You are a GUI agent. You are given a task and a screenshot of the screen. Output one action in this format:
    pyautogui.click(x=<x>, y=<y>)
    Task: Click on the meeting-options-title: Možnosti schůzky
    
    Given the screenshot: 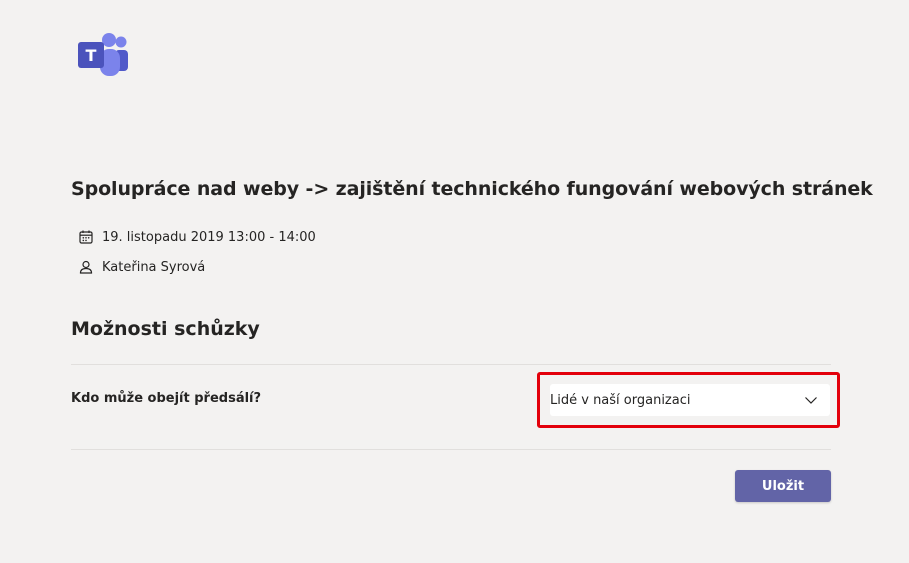 What is the action you would take?
    pyautogui.click(x=165, y=329)
    